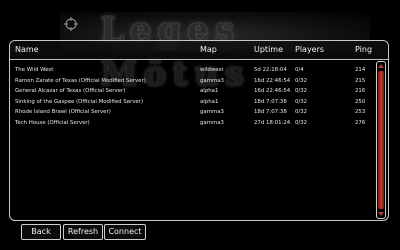 Image resolution: width=400 pixels, height=250 pixels. What do you see at coordinates (41, 232) in the screenshot?
I see `back-button: Back` at bounding box center [41, 232].